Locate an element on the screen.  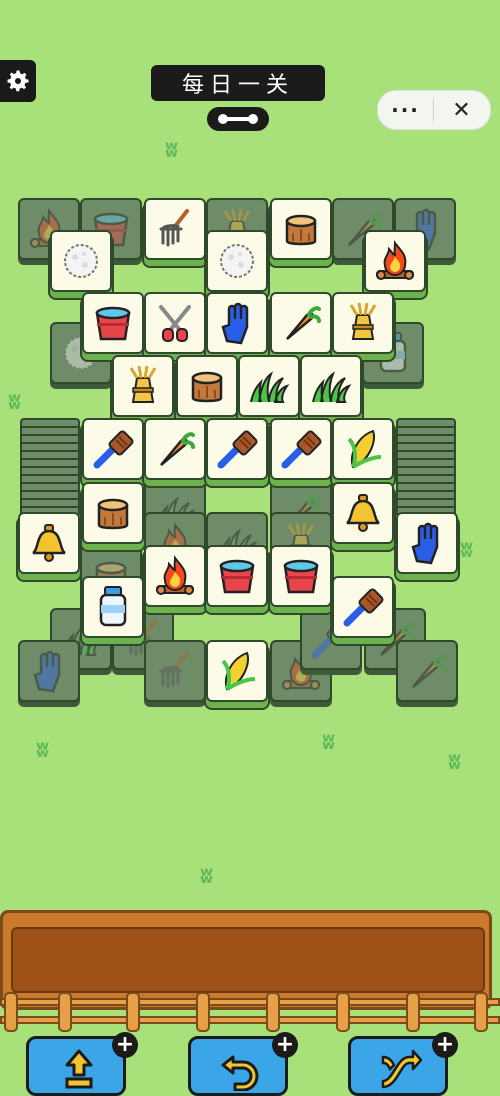
tile-milk is located at coordinates (113, 607).